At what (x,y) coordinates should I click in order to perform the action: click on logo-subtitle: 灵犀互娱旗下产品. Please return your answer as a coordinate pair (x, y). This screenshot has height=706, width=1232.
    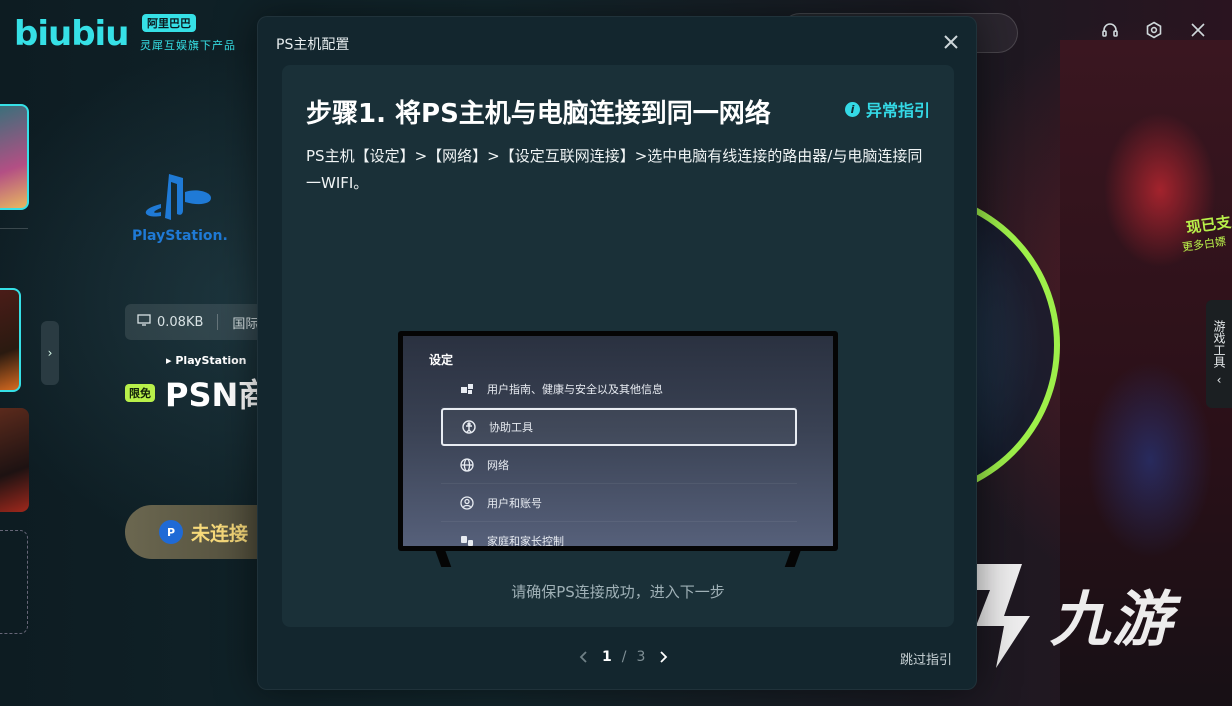
    Looking at the image, I should click on (188, 45).